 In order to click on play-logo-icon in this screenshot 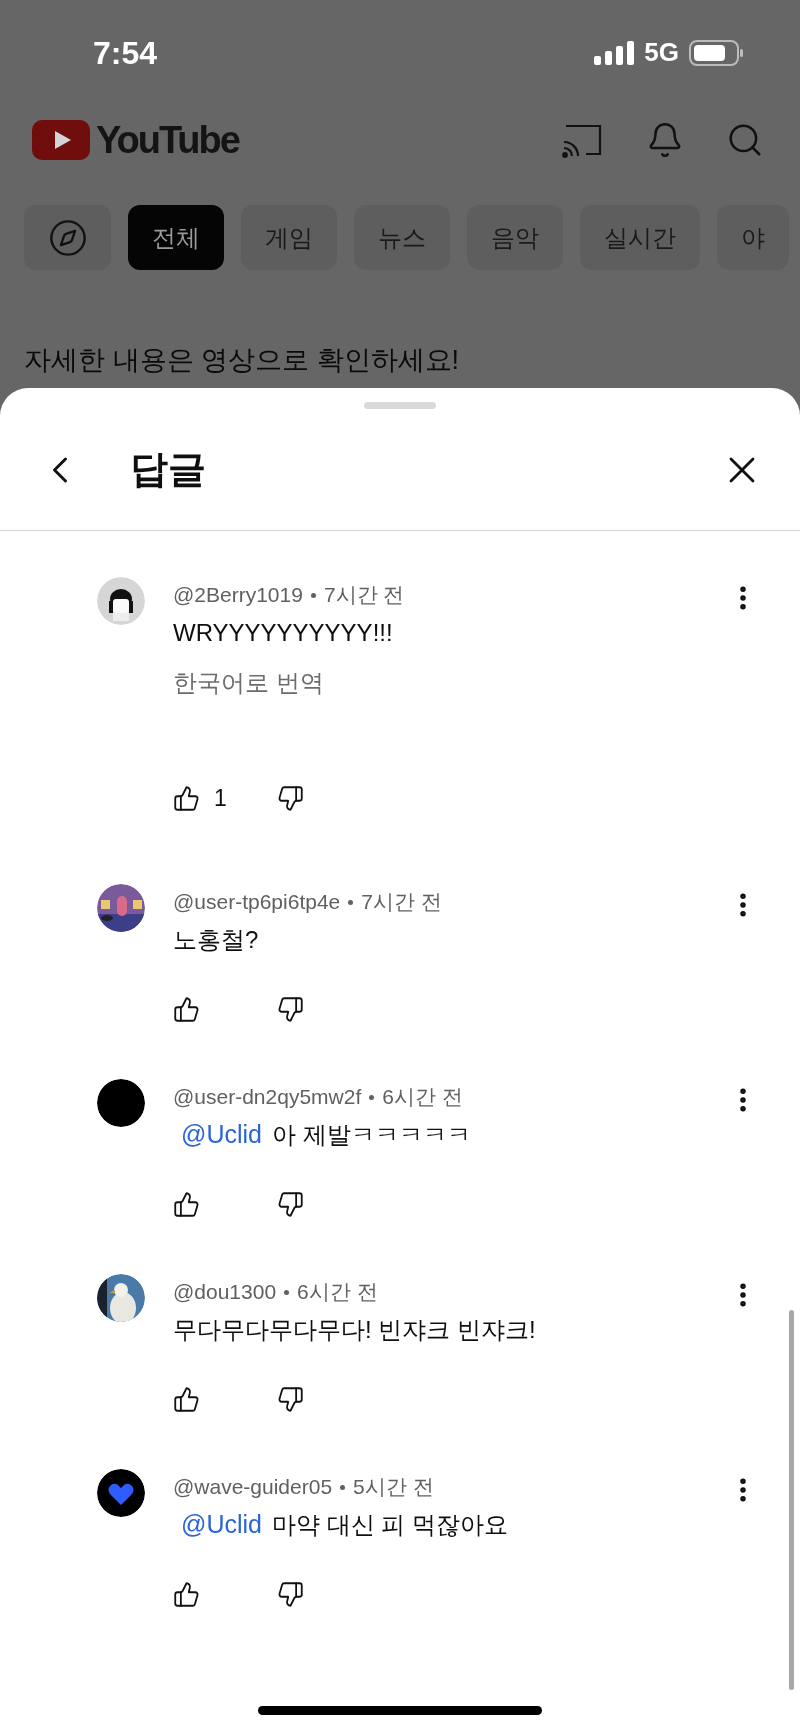, I will do `click(61, 140)`.